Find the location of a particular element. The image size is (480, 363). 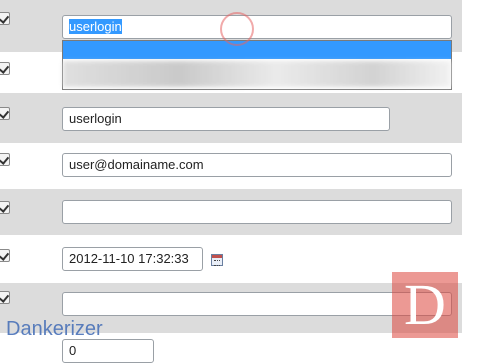

form-row-email: user@domainame.com is located at coordinates (231, 166).